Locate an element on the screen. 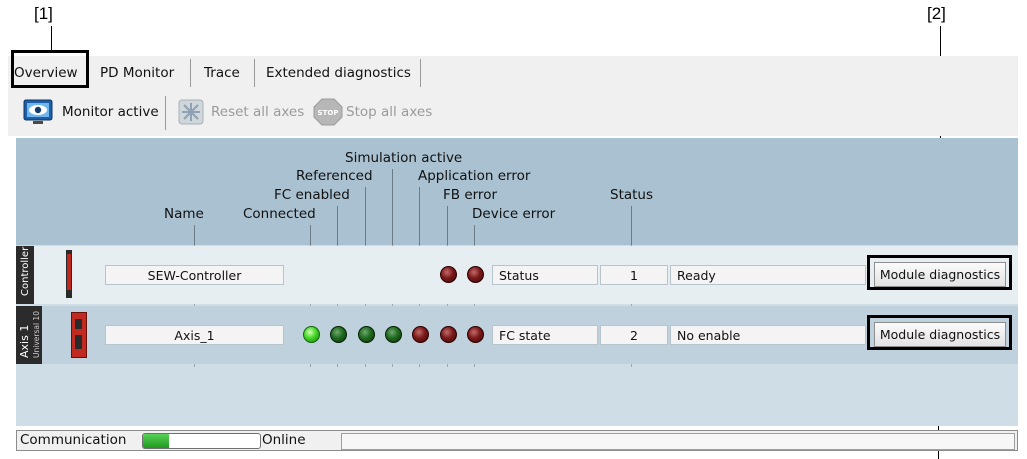 This screenshot has height=459, width=1027. header-device-error: Device error is located at coordinates (514, 214).